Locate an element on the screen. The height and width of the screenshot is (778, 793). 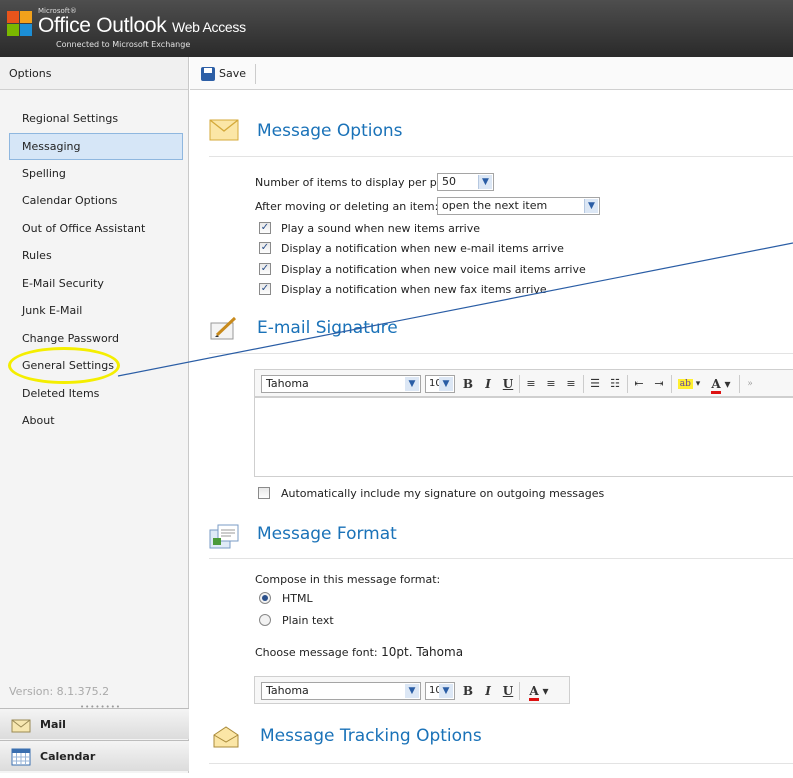
message-size-select: 10 ▼ is located at coordinates (440, 691).